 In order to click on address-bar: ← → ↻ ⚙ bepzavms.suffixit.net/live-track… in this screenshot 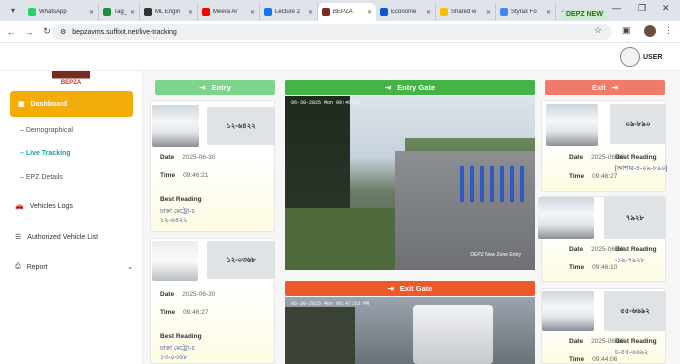, I will do `click(340, 32)`.